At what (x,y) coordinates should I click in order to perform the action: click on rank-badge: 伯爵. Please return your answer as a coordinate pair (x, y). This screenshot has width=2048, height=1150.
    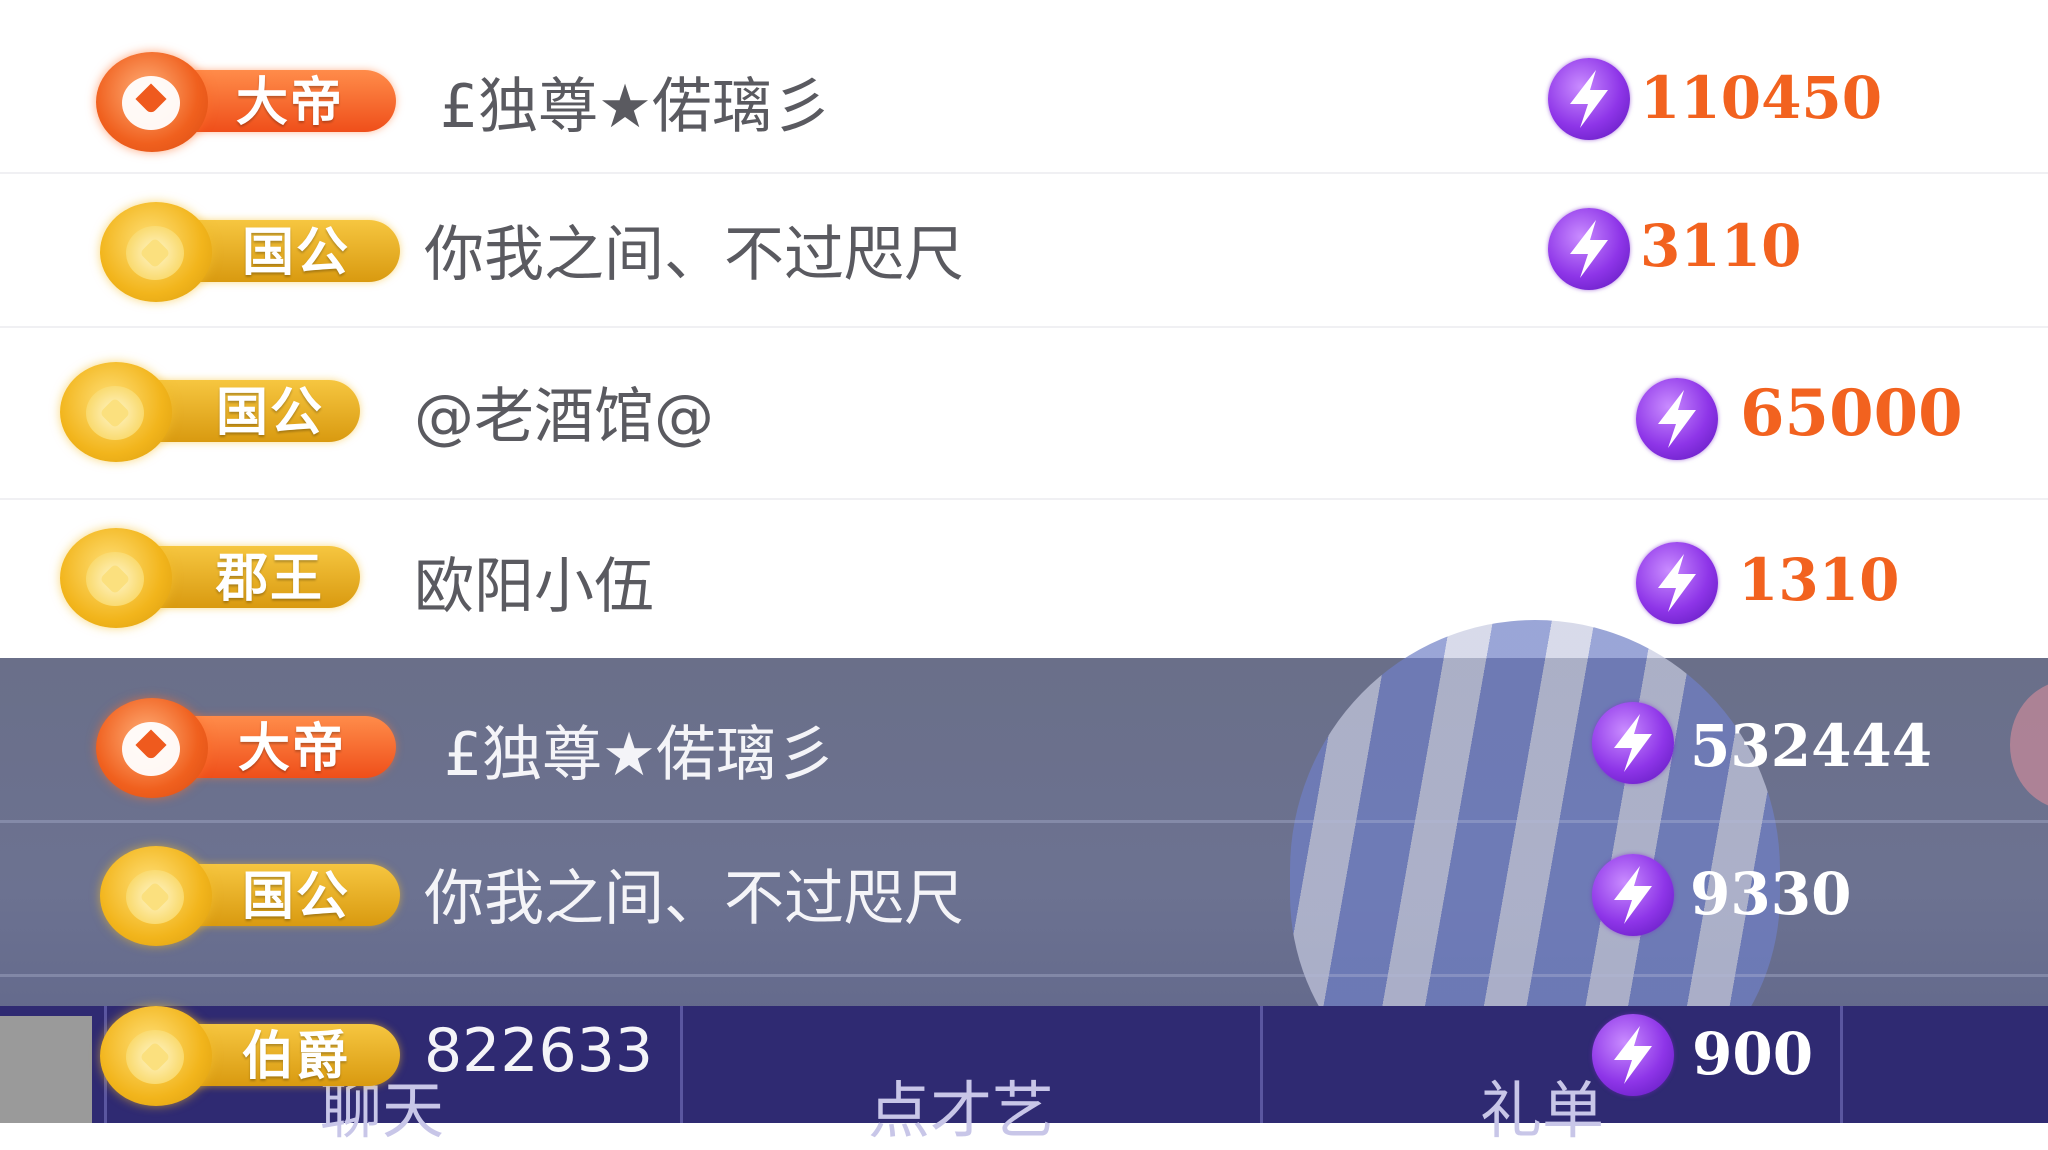
    Looking at the image, I should click on (250, 1056).